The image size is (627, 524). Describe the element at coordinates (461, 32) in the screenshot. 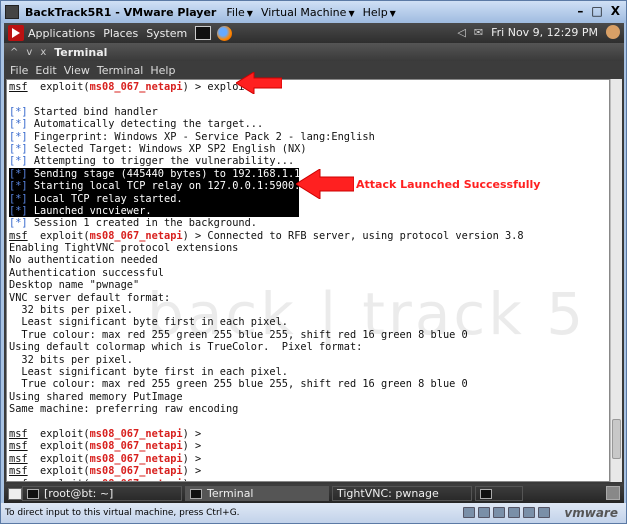

I see `speaker-icon: ◁` at that location.